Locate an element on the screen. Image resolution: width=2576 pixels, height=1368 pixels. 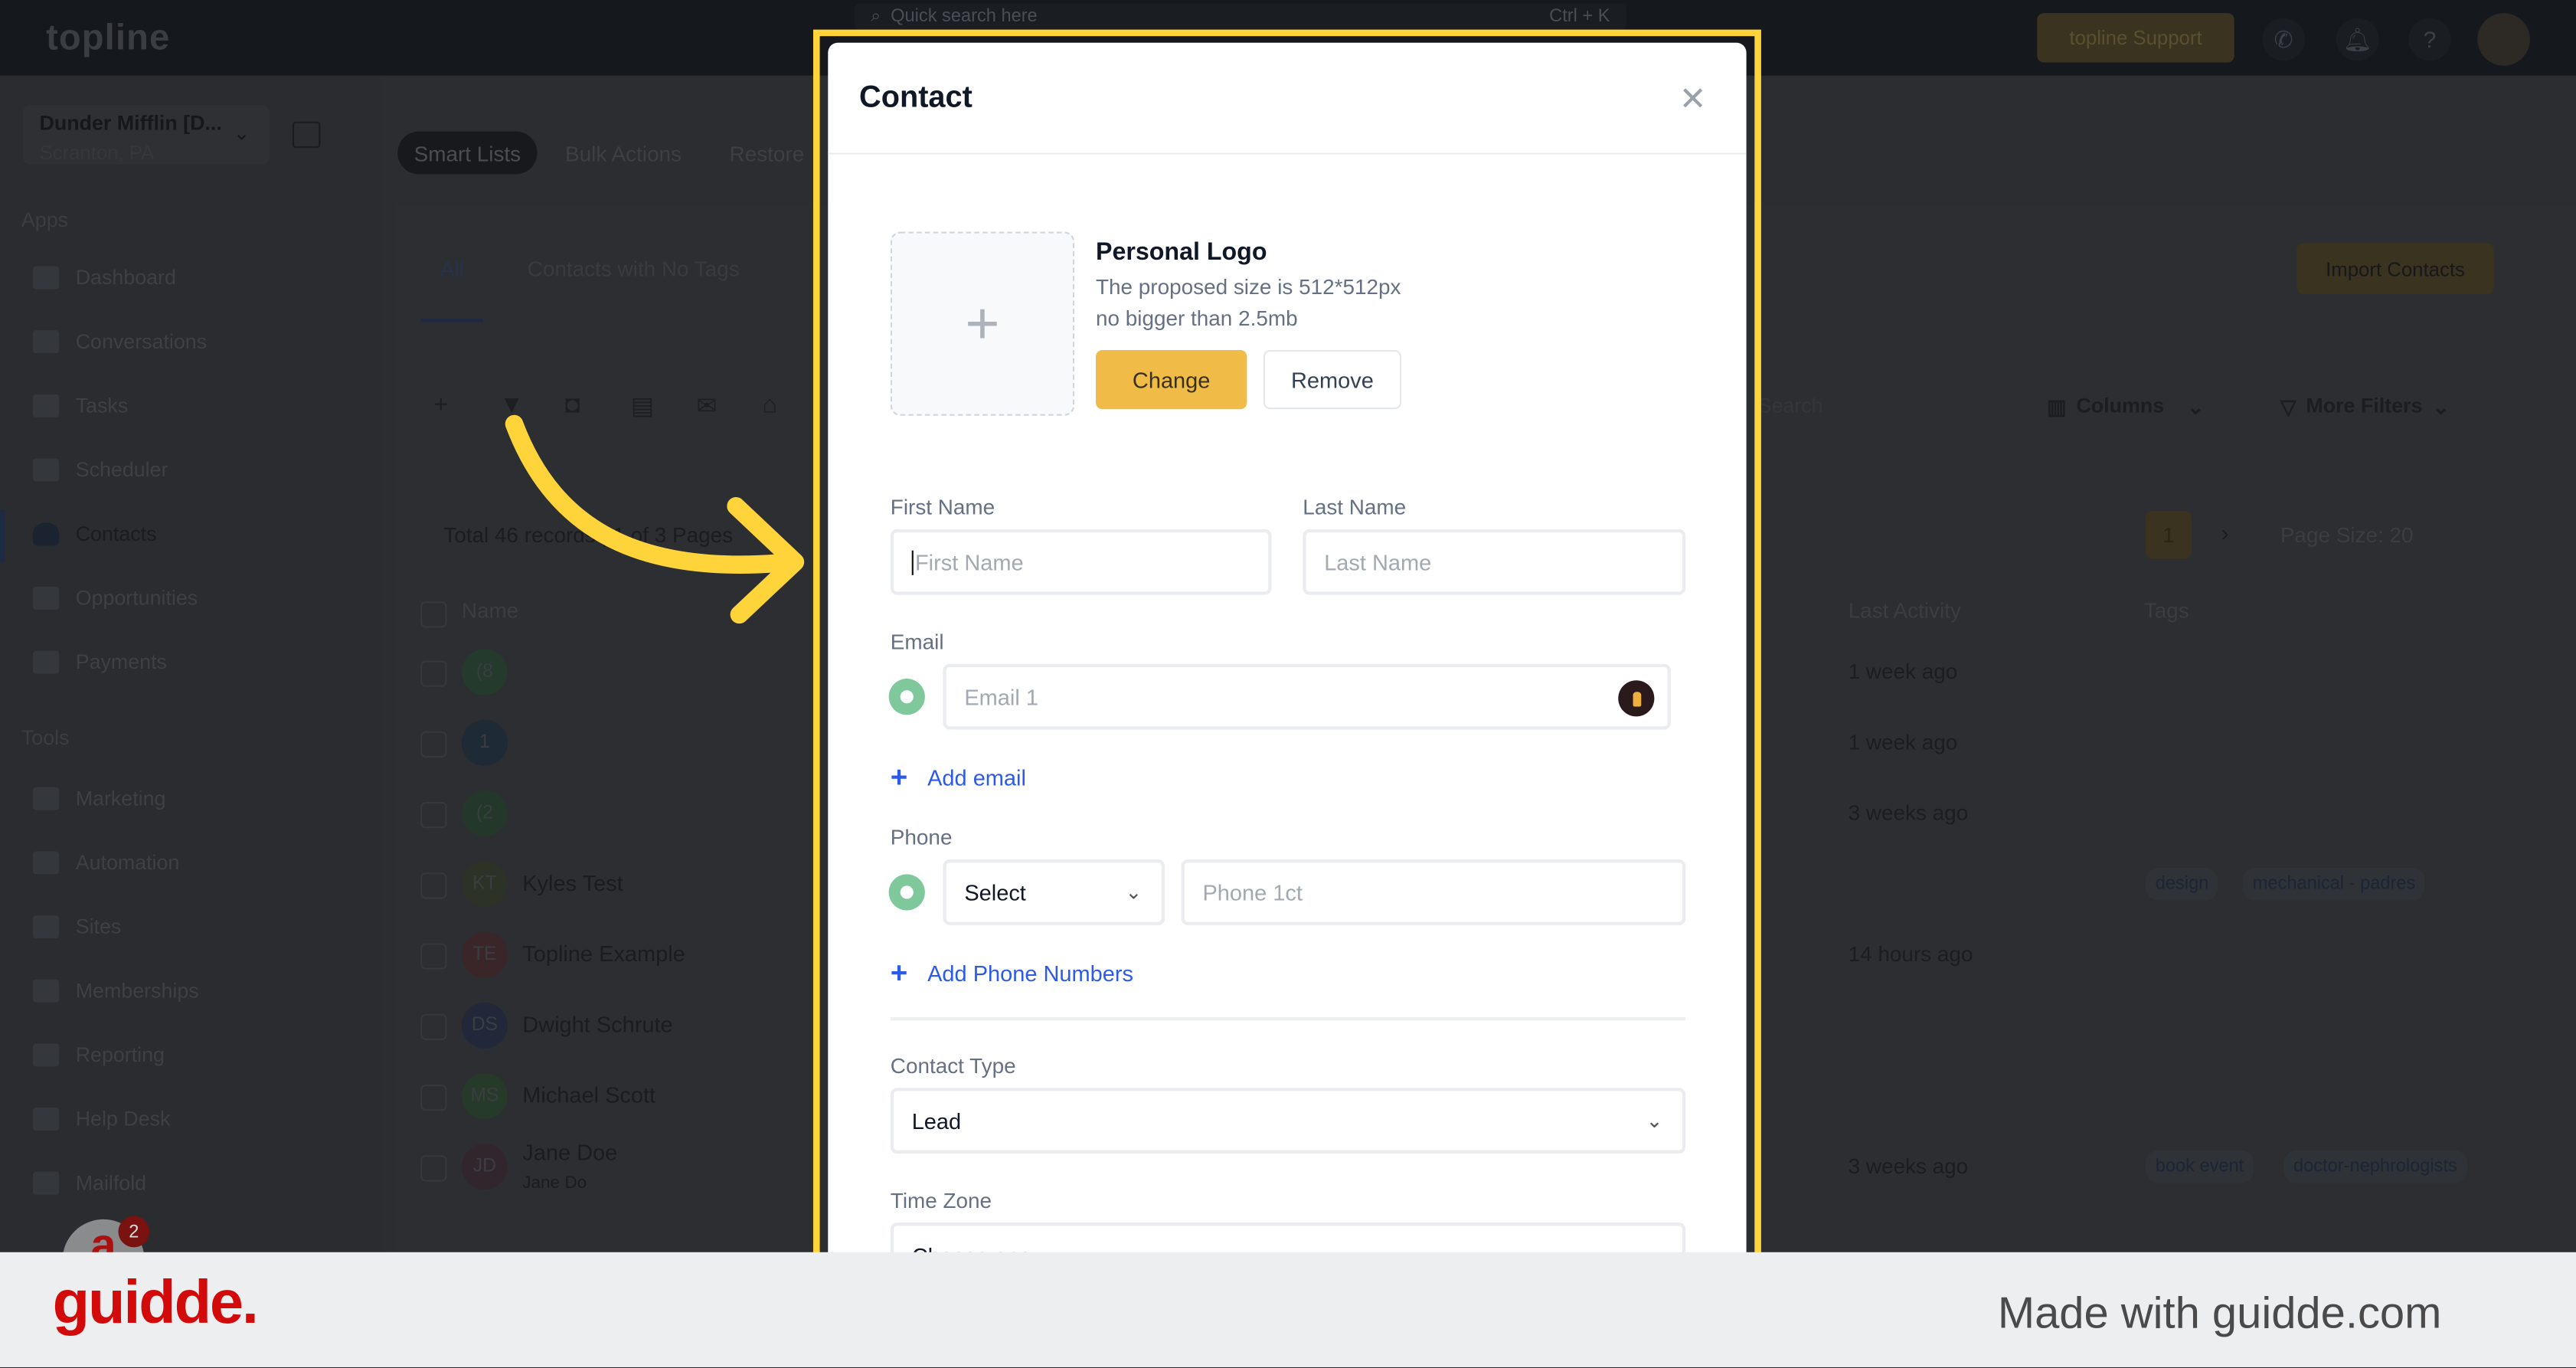
phone-type-value: Select is located at coordinates (995, 892).